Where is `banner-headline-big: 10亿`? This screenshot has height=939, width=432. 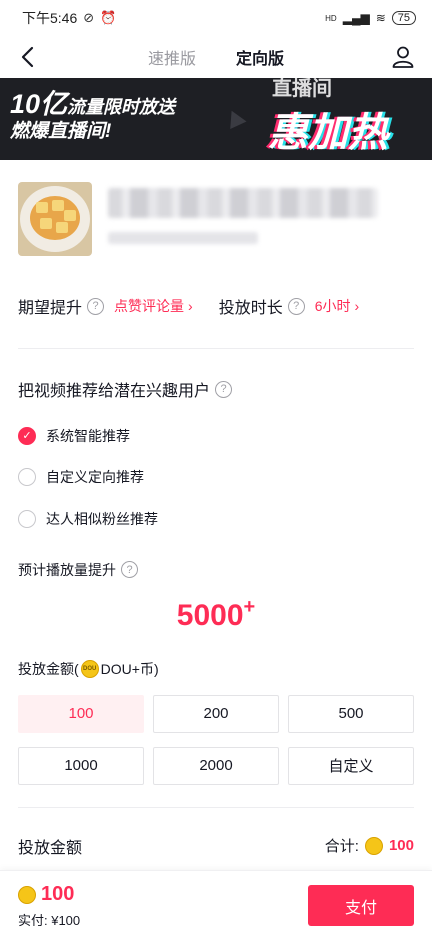
banner-headline-big: 10亿 is located at coordinates (39, 104).